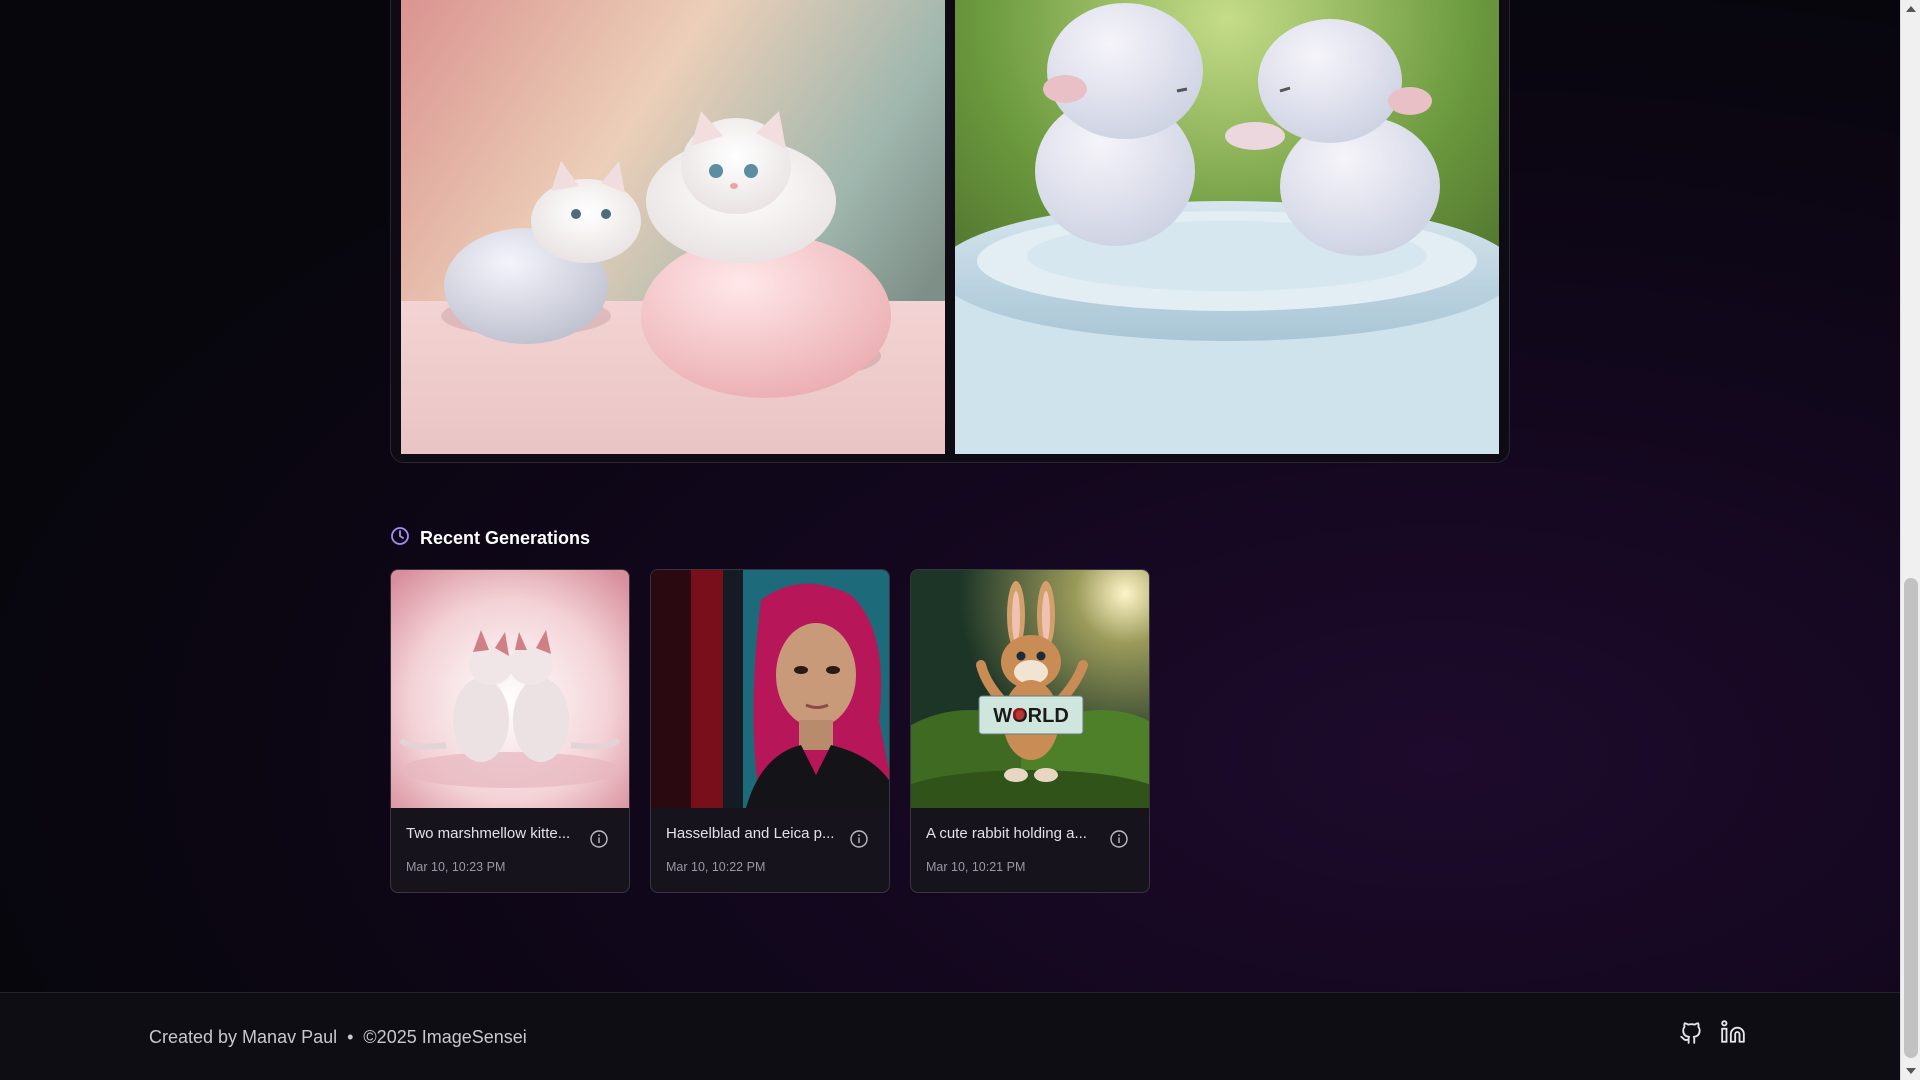  I want to click on social-links, so click(1712, 1034).